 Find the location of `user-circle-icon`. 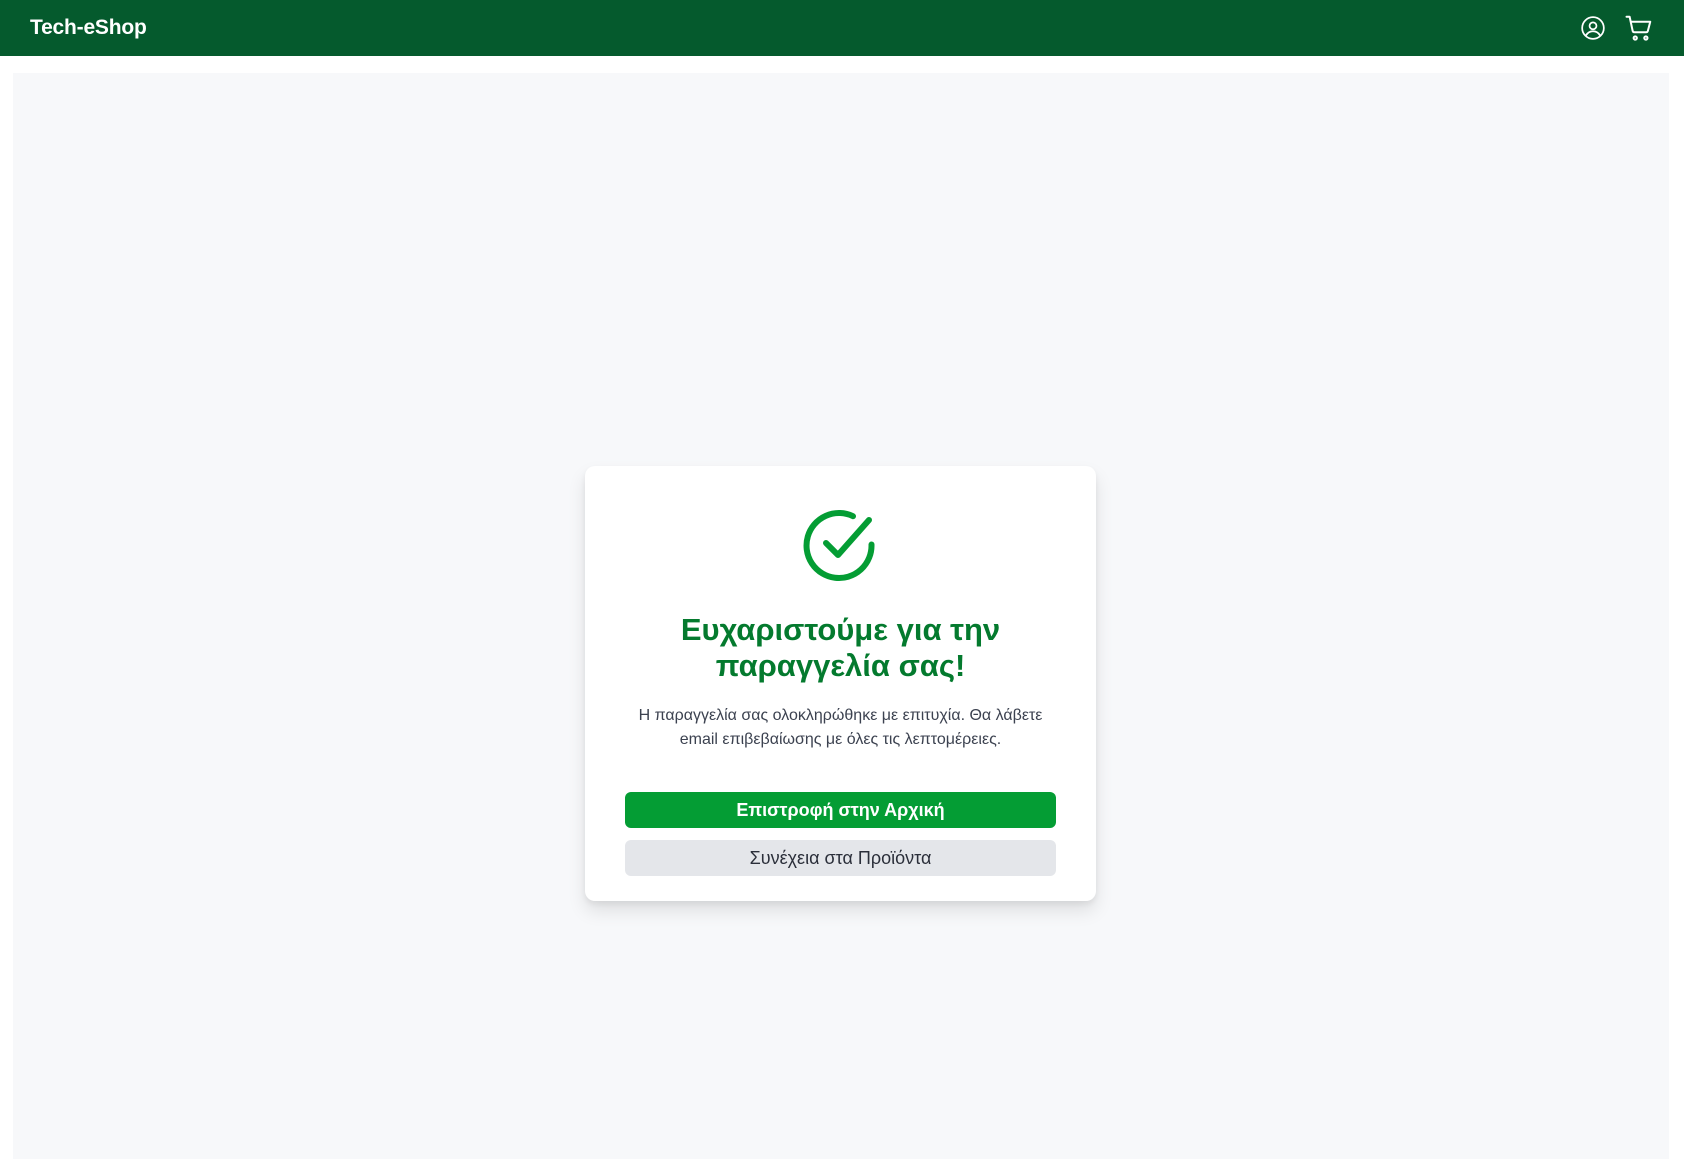

user-circle-icon is located at coordinates (1593, 28).